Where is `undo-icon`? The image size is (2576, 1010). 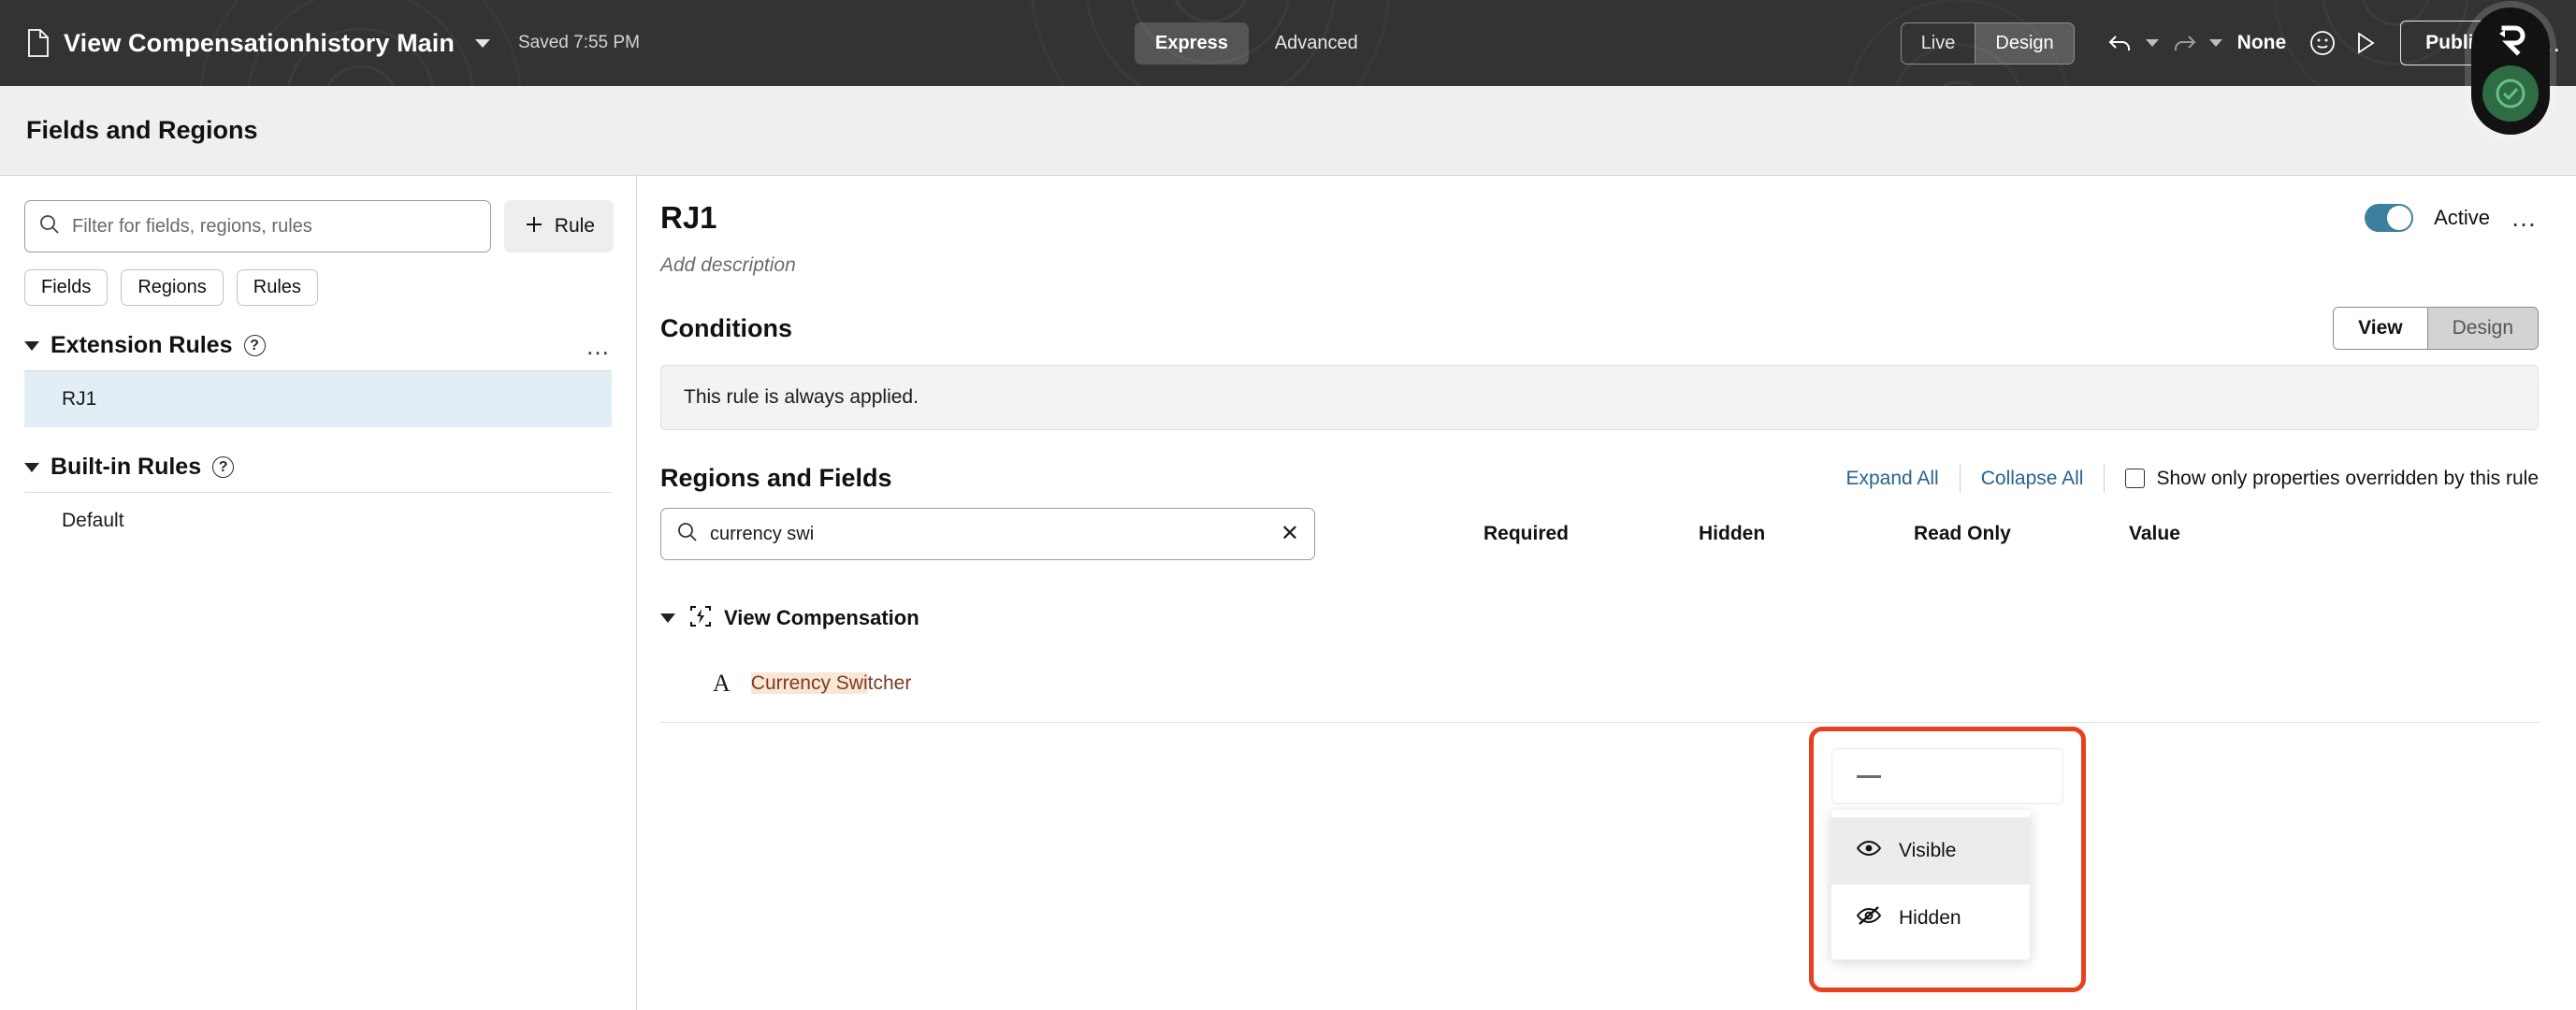 undo-icon is located at coordinates (2120, 44).